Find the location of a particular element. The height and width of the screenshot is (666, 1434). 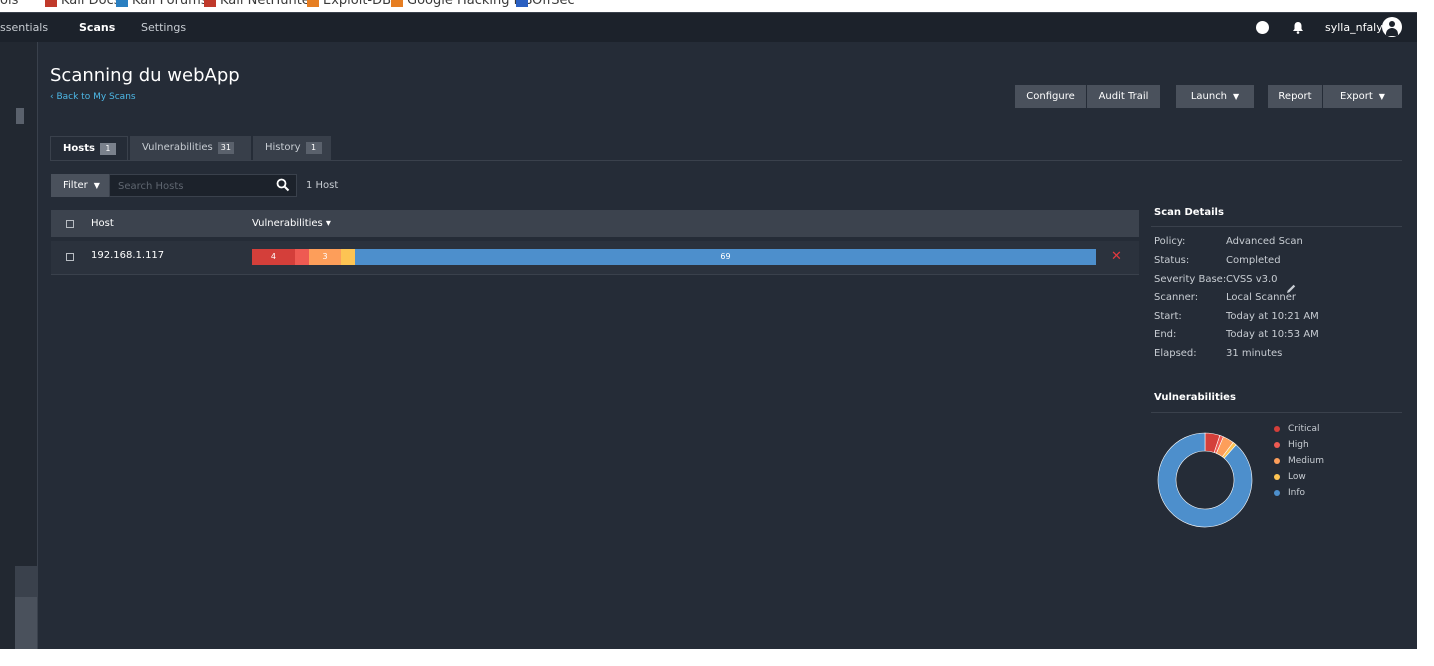

donut-slice-info is located at coordinates (1205, 480).